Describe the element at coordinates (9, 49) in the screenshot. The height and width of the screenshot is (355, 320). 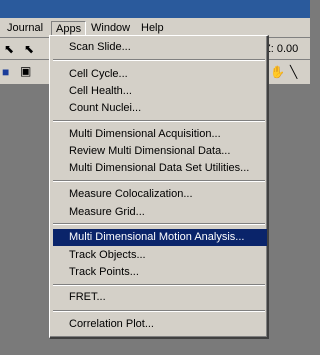
I see `tool-arrow-icon: ⬉` at that location.